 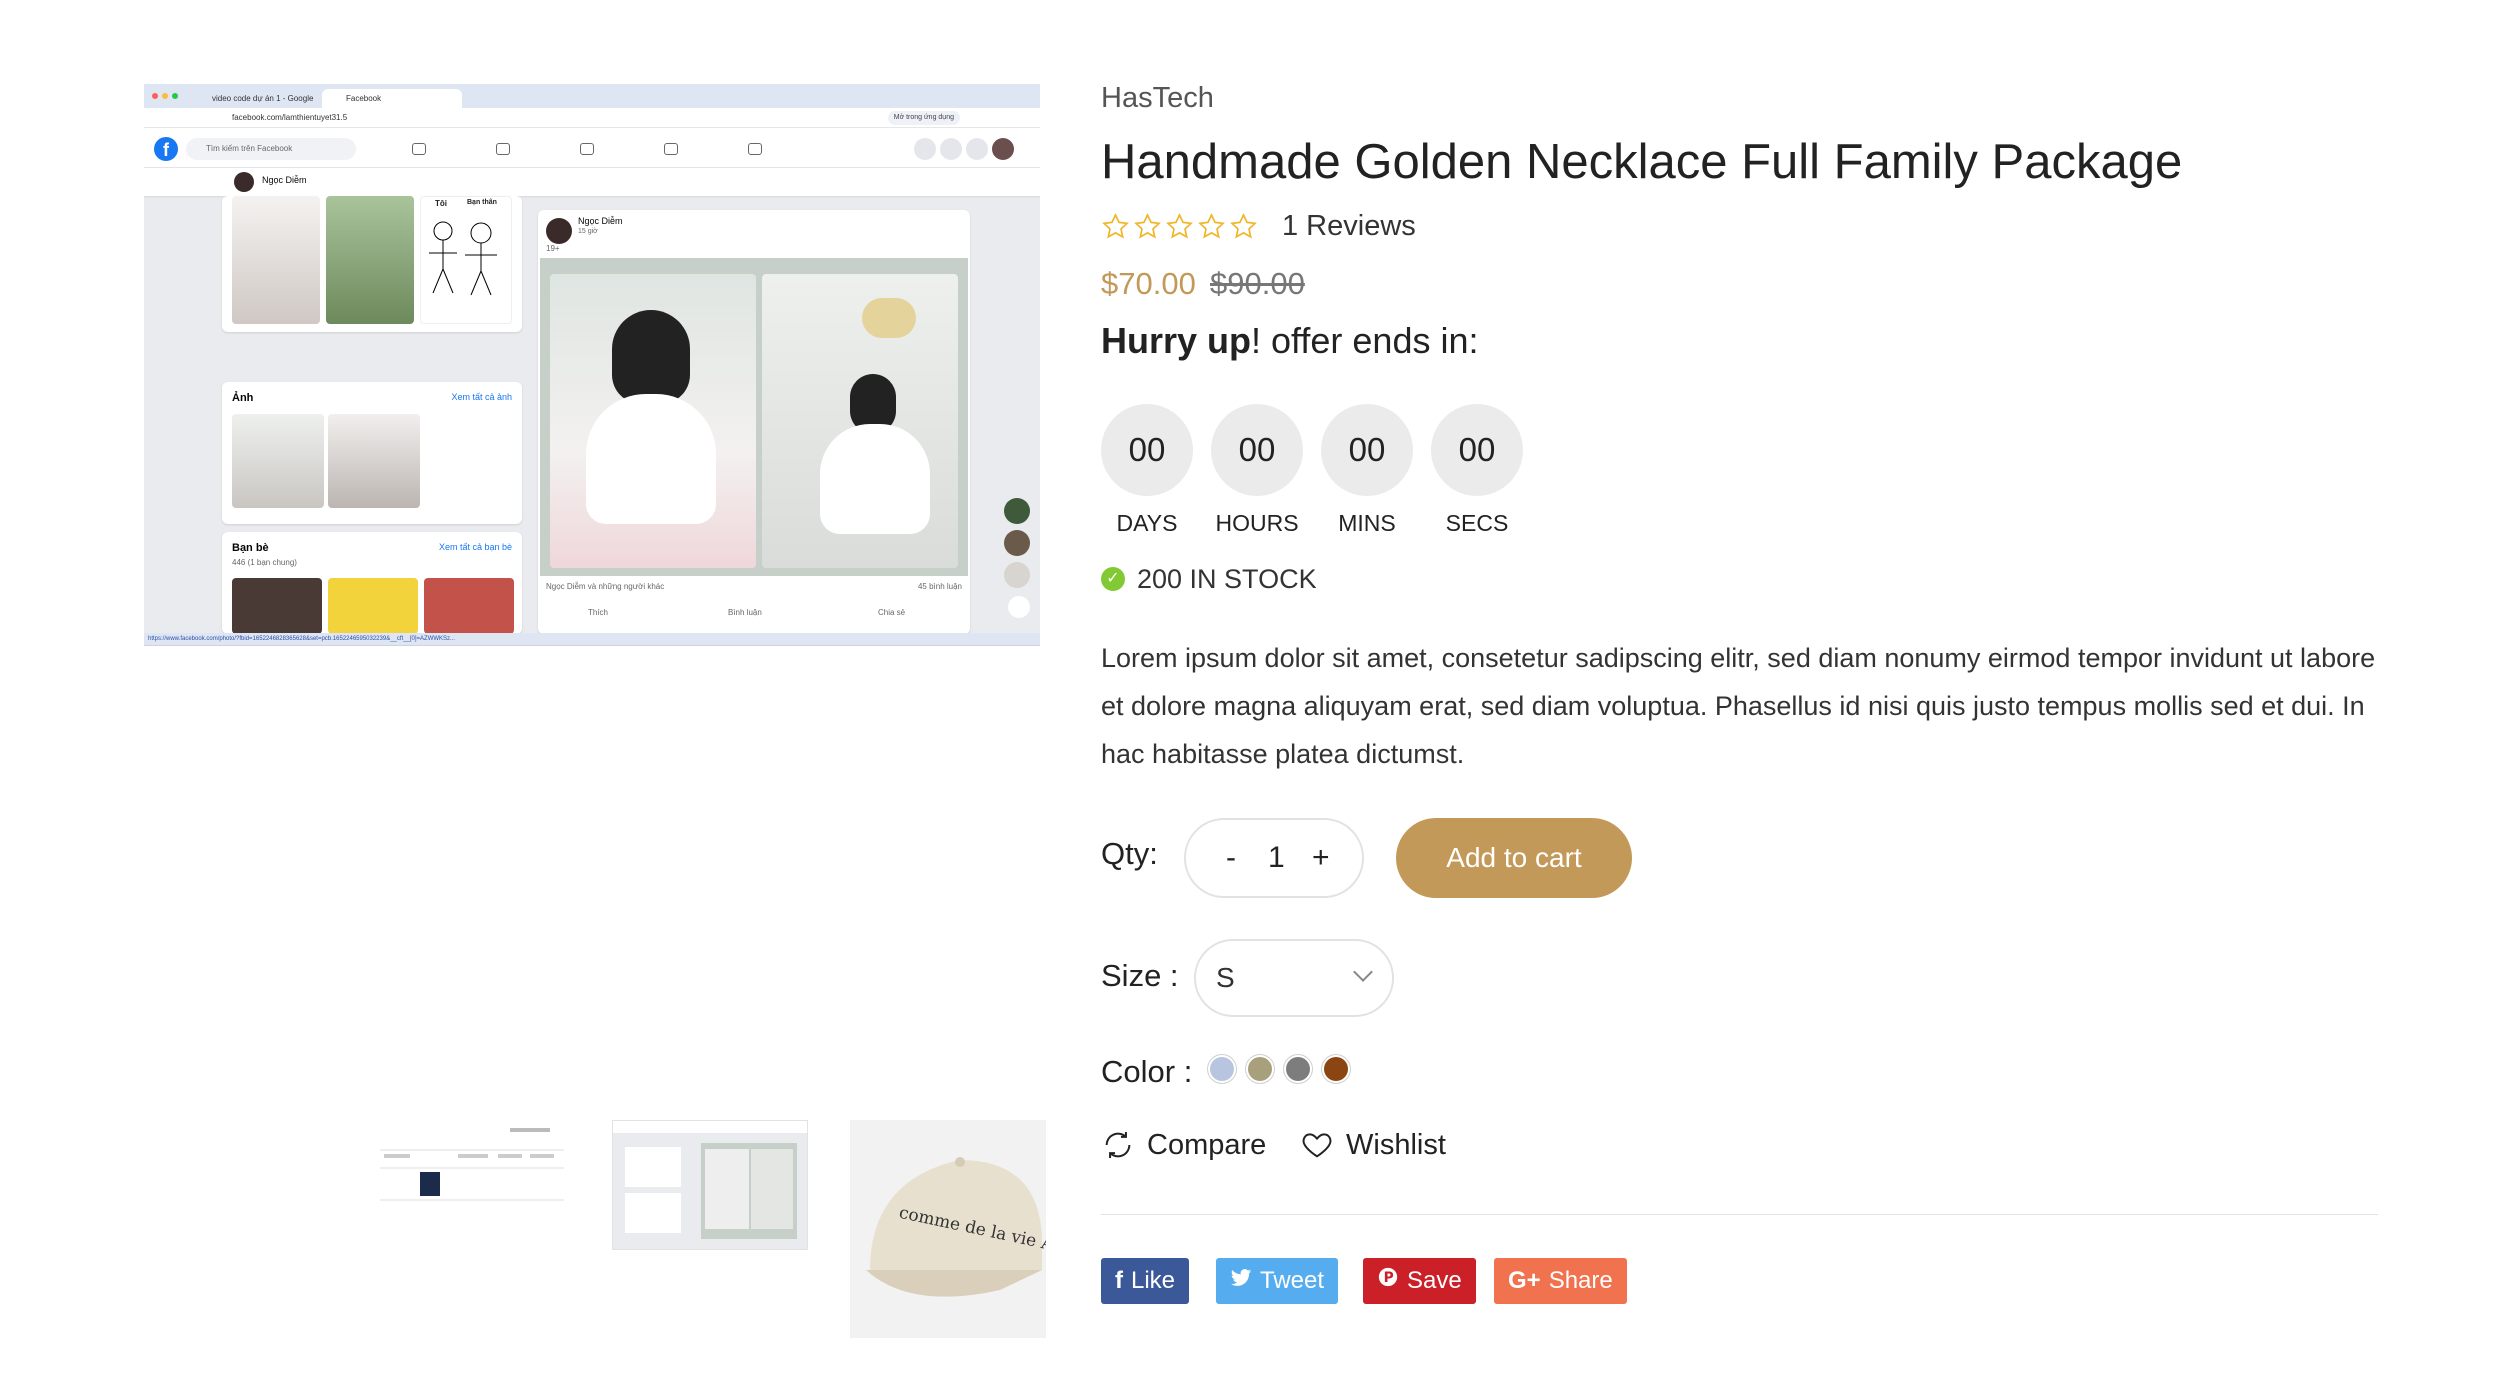 I want to click on size-select: S, so click(x=1294, y=978).